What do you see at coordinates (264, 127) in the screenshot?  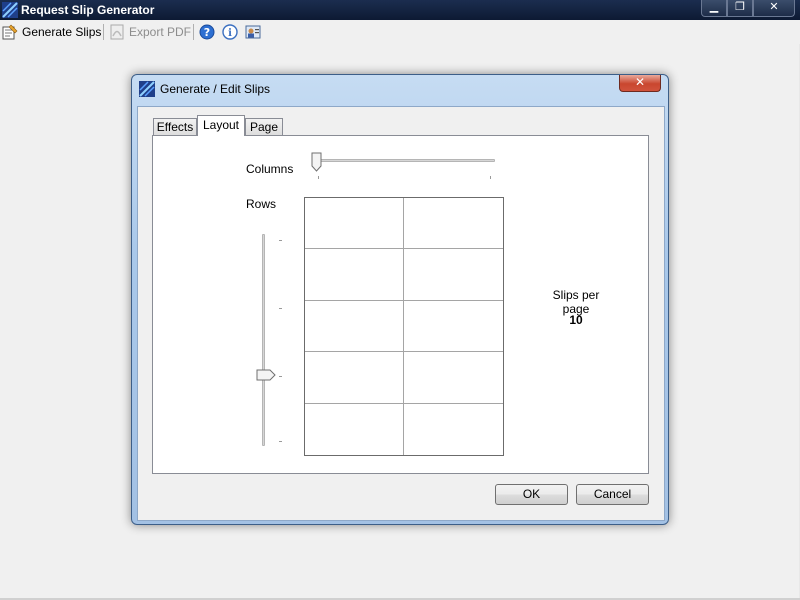 I see `tab-page: Page` at bounding box center [264, 127].